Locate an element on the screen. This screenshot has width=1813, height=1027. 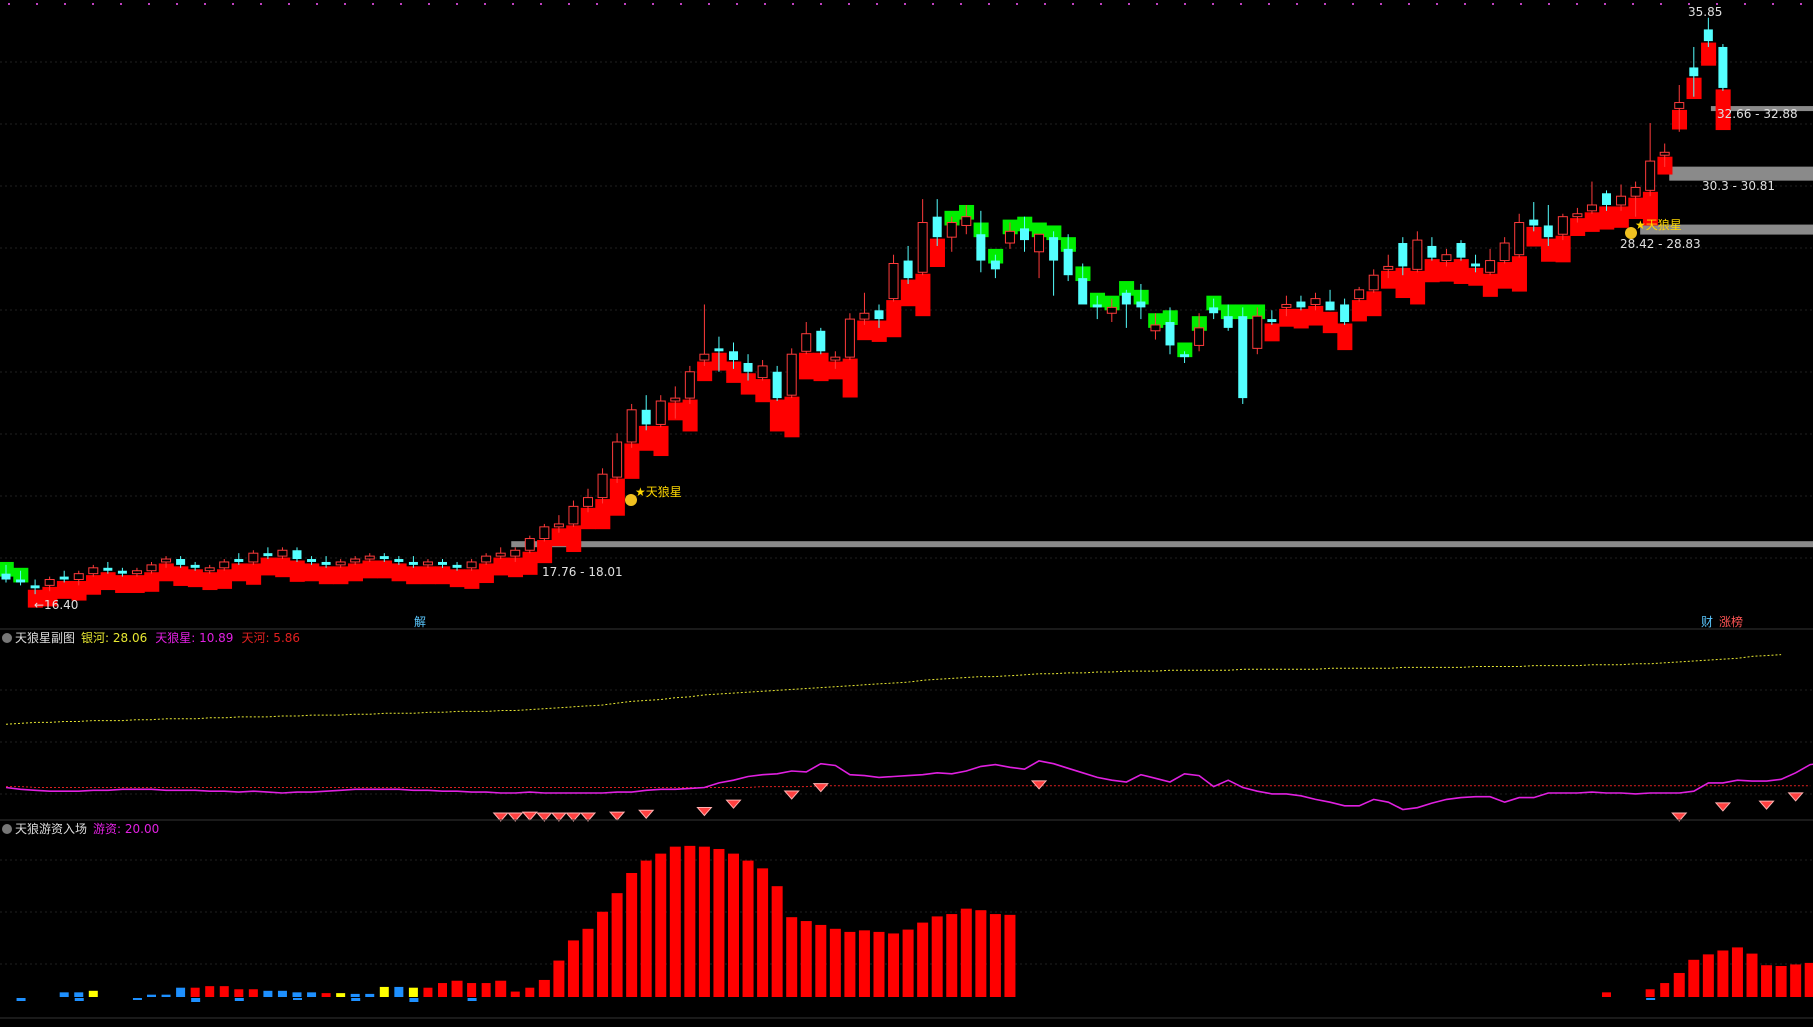
indicator2-header: 天狼游资入场 游资: 20.00 is located at coordinates (83, 829).